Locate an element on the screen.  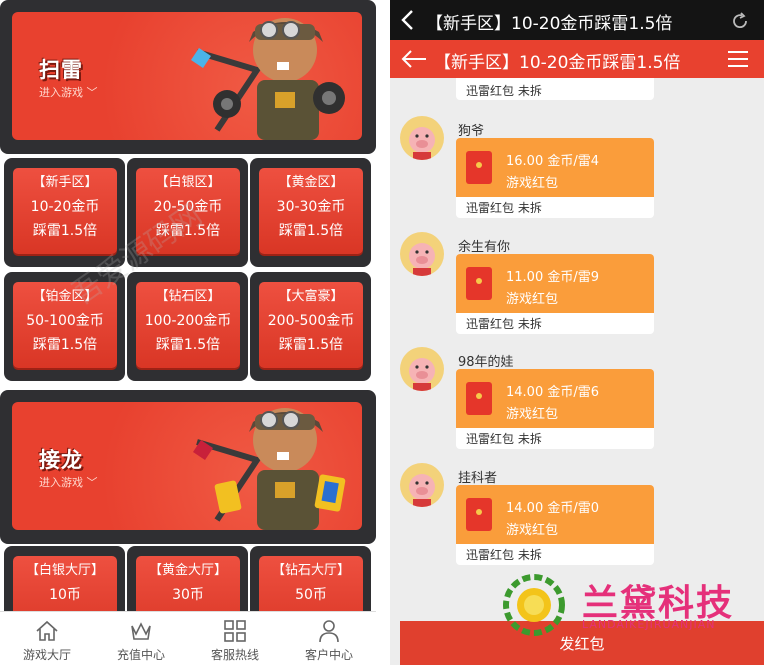
tab-service-hotline: 客服热线 is located at coordinates (235, 638).